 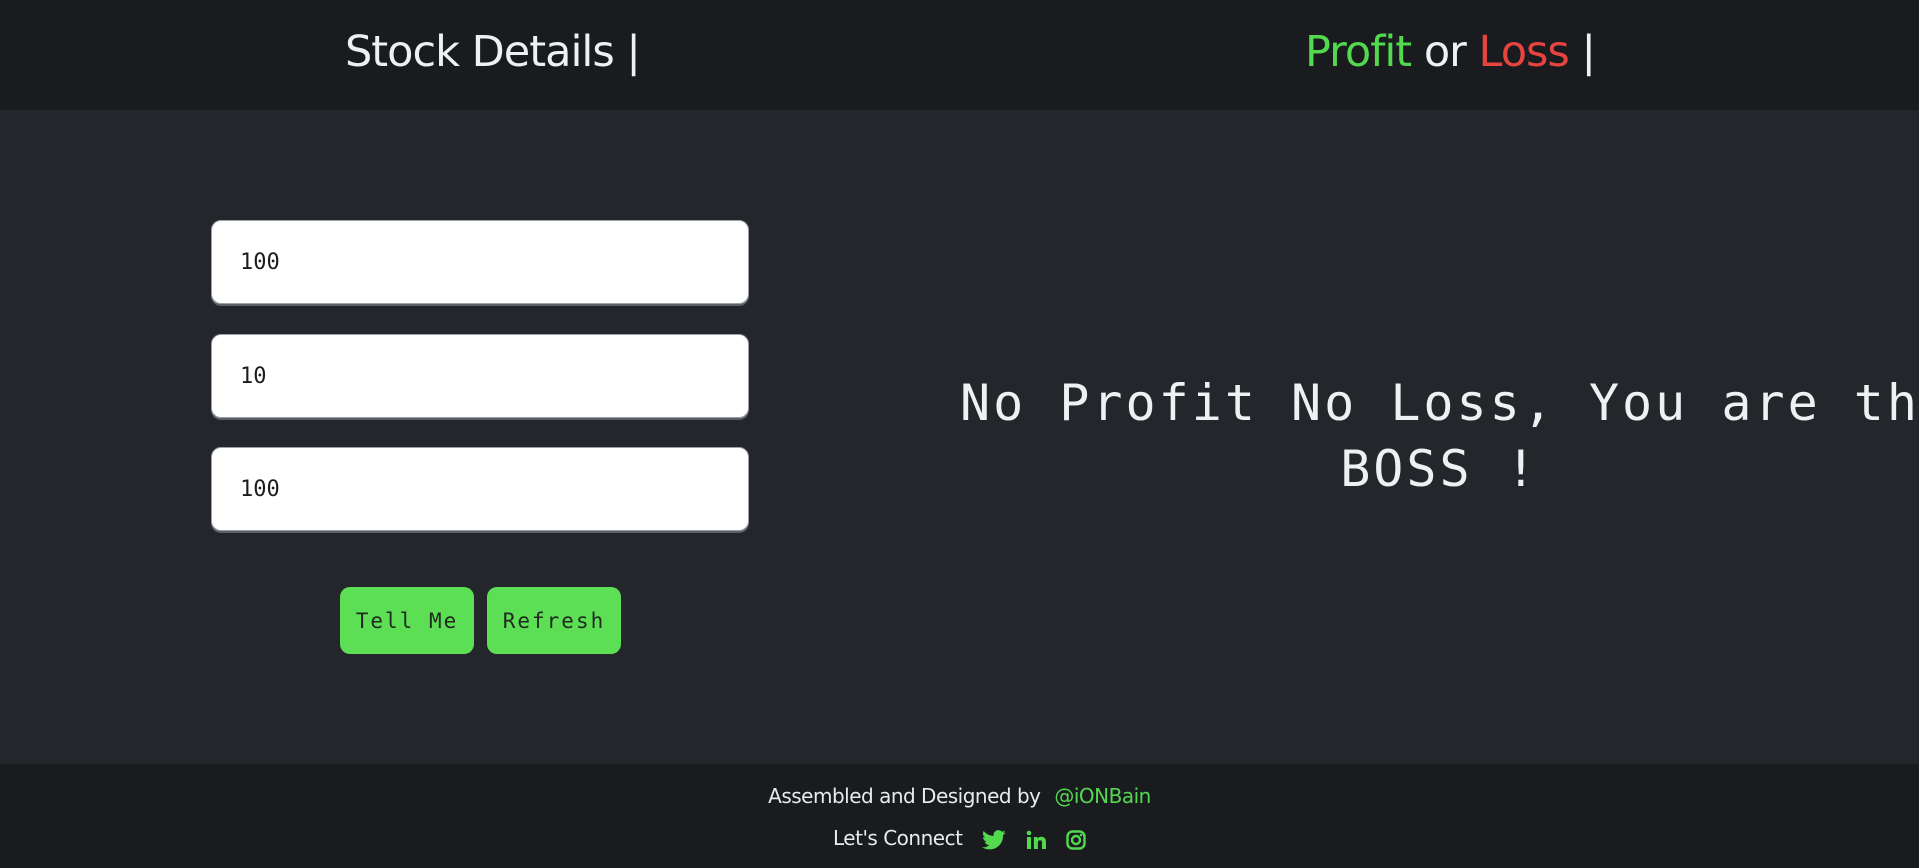 What do you see at coordinates (1439, 403) in the screenshot?
I see `result-line-1: No Profit No Loss, You are the` at bounding box center [1439, 403].